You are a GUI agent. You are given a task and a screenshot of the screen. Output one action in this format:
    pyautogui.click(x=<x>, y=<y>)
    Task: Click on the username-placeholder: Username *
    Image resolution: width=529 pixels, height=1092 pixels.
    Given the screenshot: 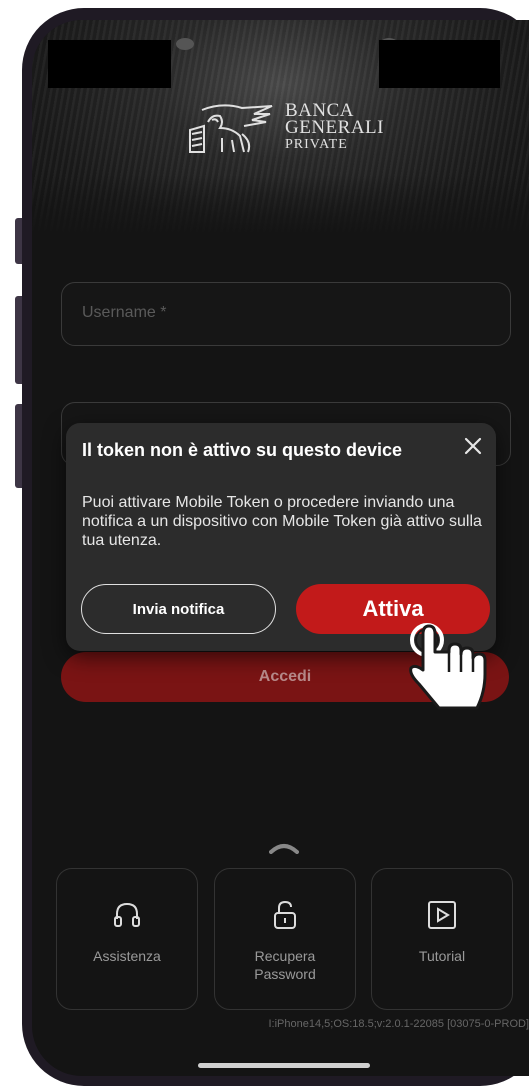 What is the action you would take?
    pyautogui.click(x=124, y=312)
    